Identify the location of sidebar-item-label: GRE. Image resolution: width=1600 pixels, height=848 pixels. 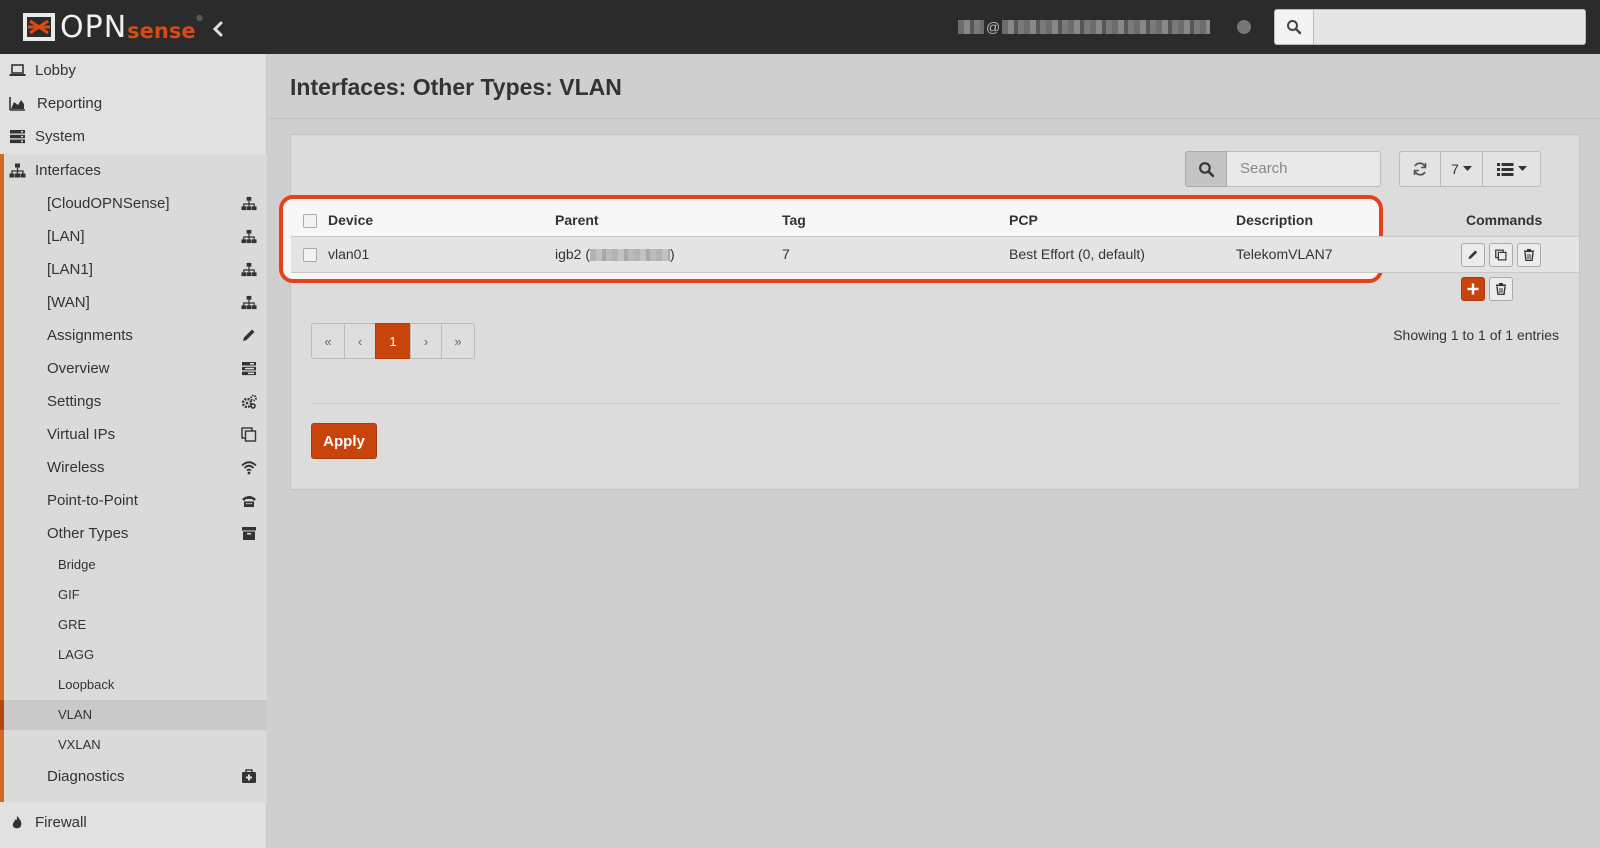
(72, 624).